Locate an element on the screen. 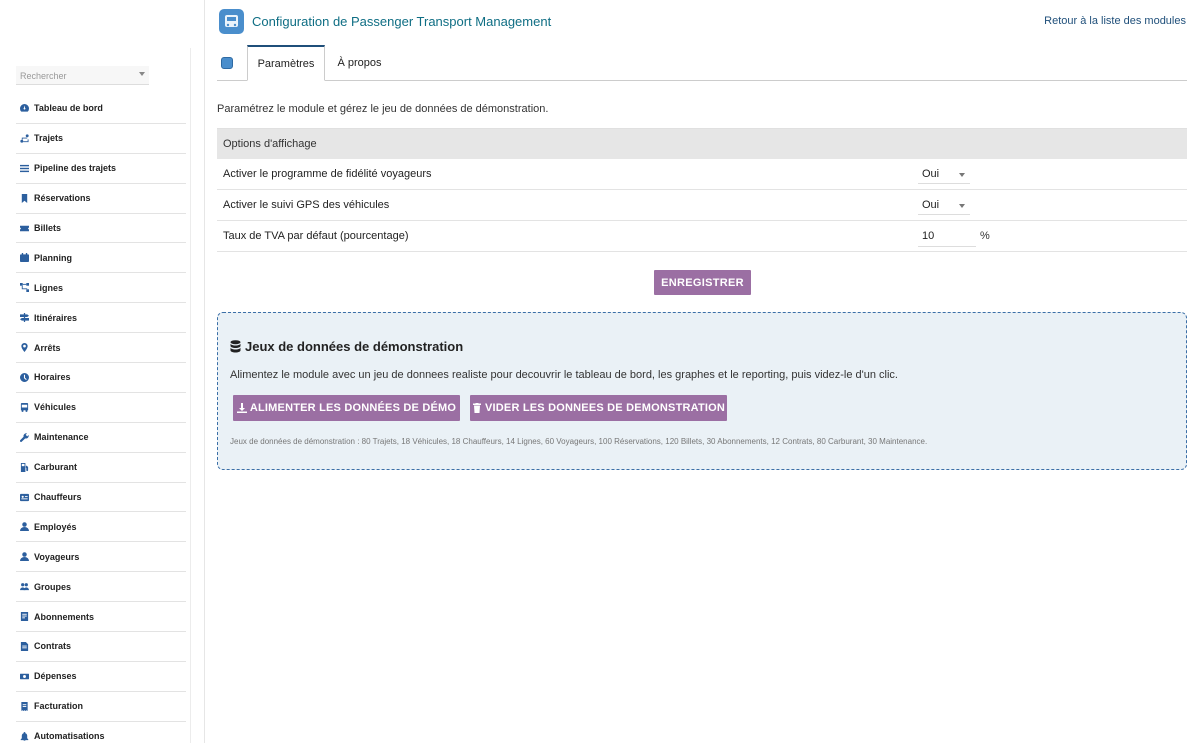 Image resolution: width=1200 pixels, height=743 pixels. demo-title: Jeux de données de démonstration is located at coordinates (346, 346).